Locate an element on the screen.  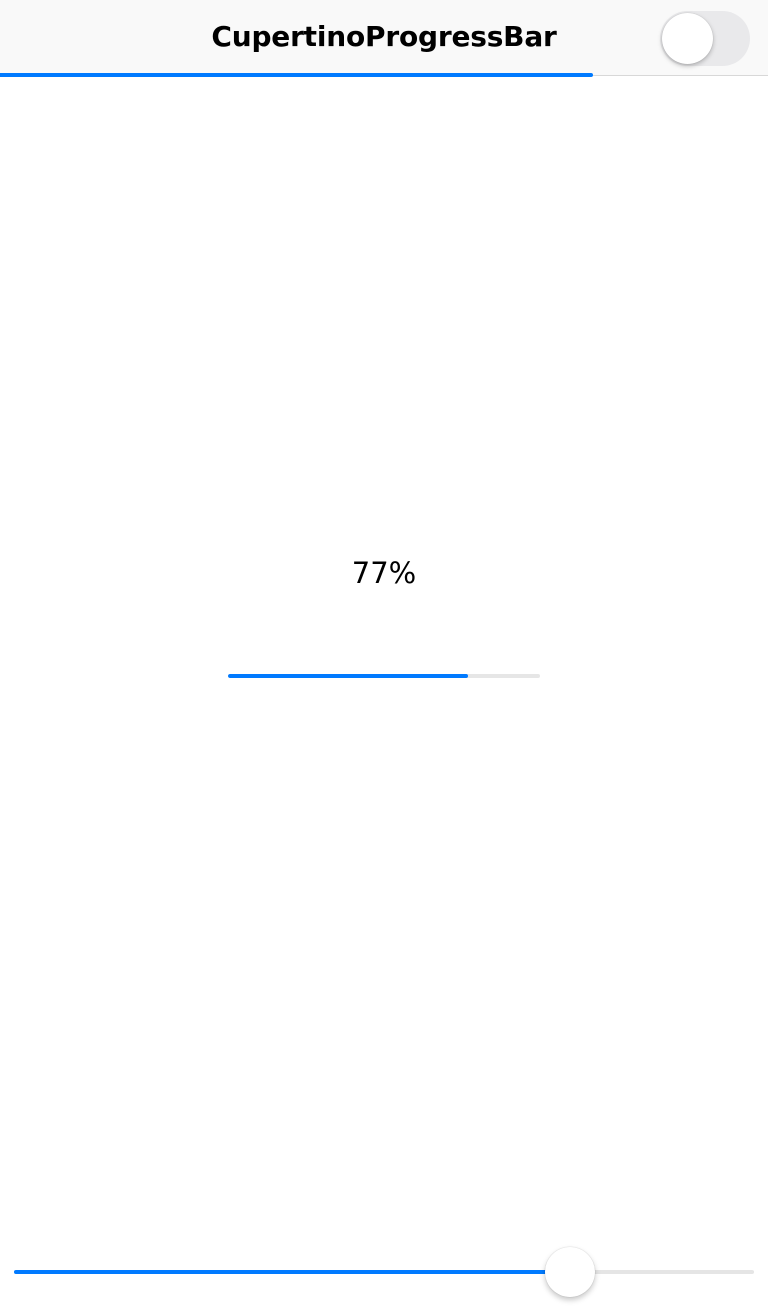
page-title: CupertinoProgressBar is located at coordinates (384, 36).